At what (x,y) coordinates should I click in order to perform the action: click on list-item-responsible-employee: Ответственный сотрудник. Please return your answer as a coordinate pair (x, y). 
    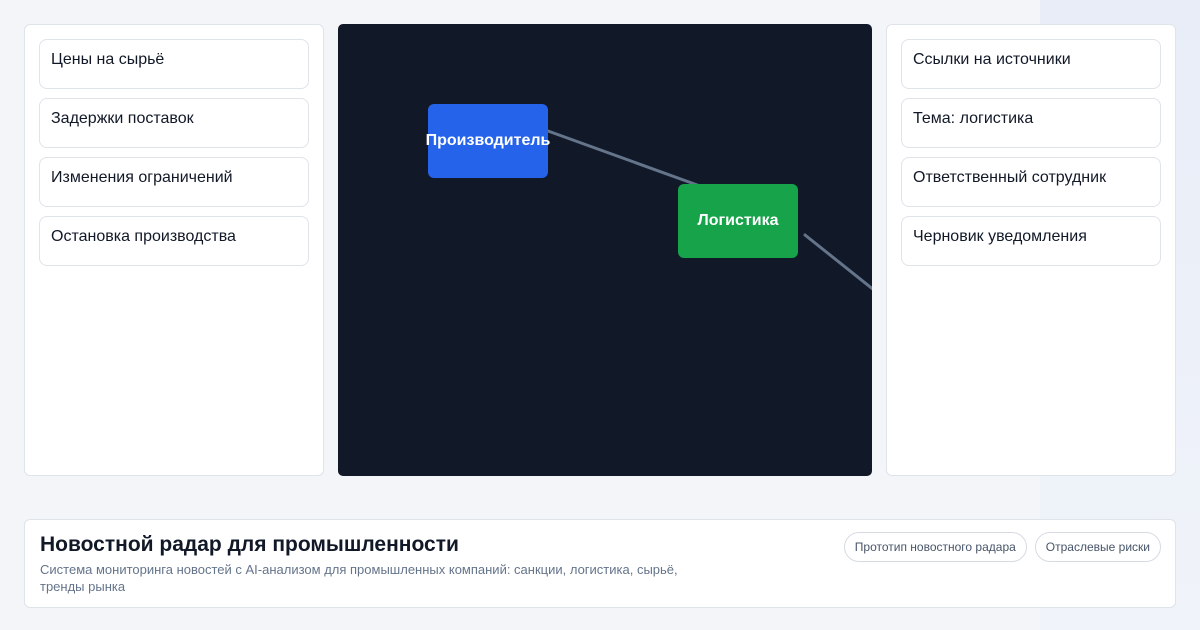
    Looking at the image, I should click on (1031, 182).